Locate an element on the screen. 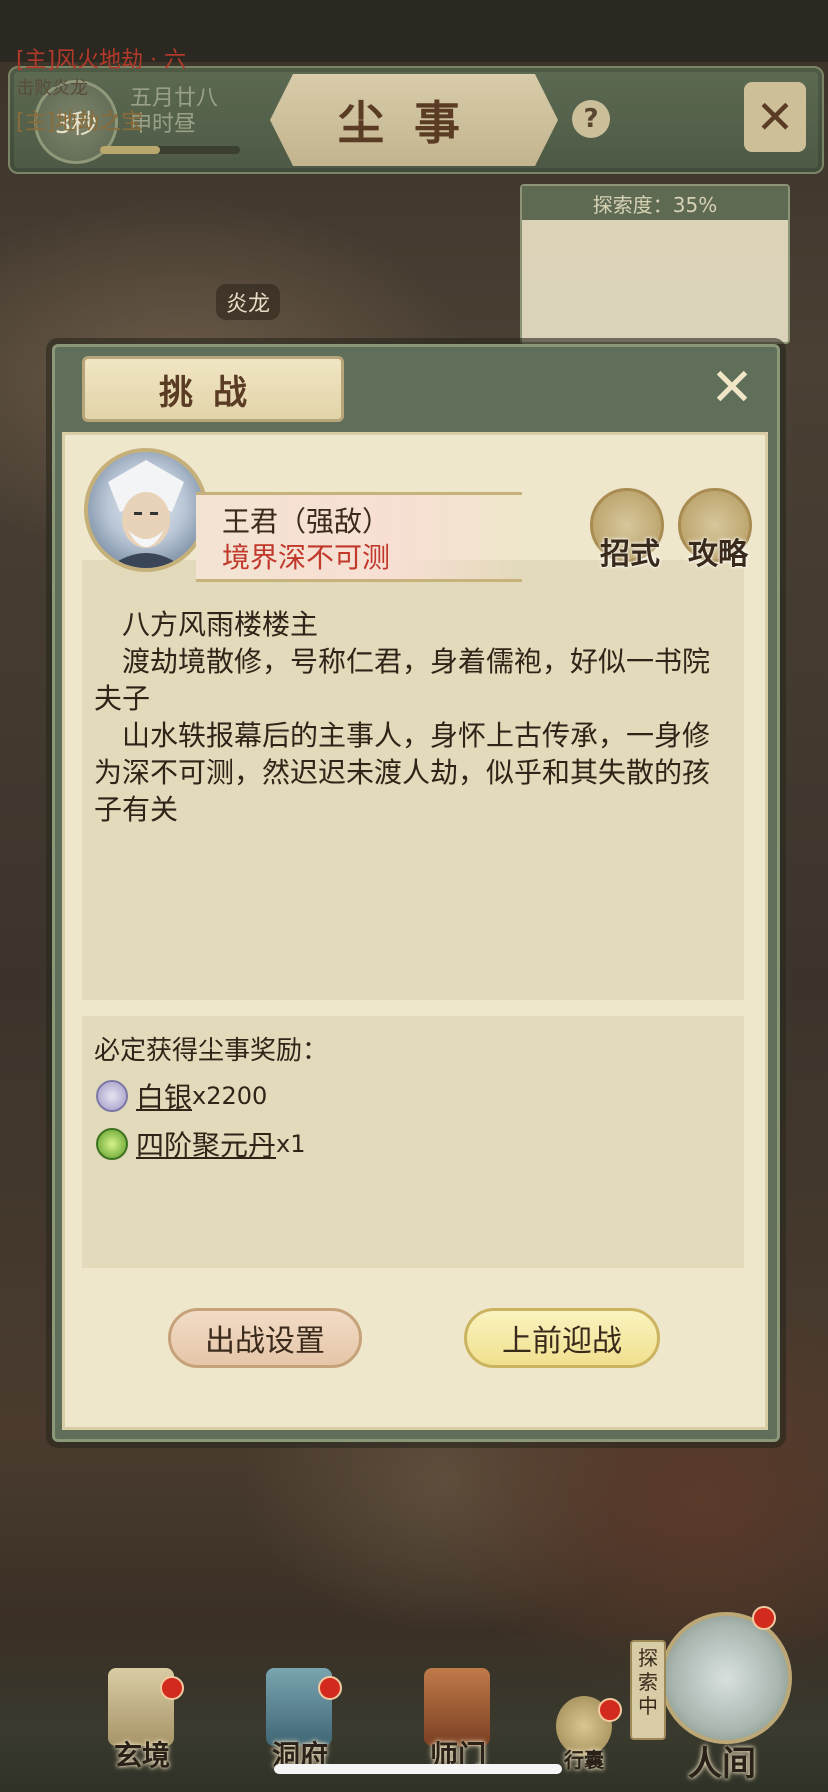 The width and height of the screenshot is (828, 1792). description-line: 八方风雨楼楼主 is located at coordinates (220, 624).